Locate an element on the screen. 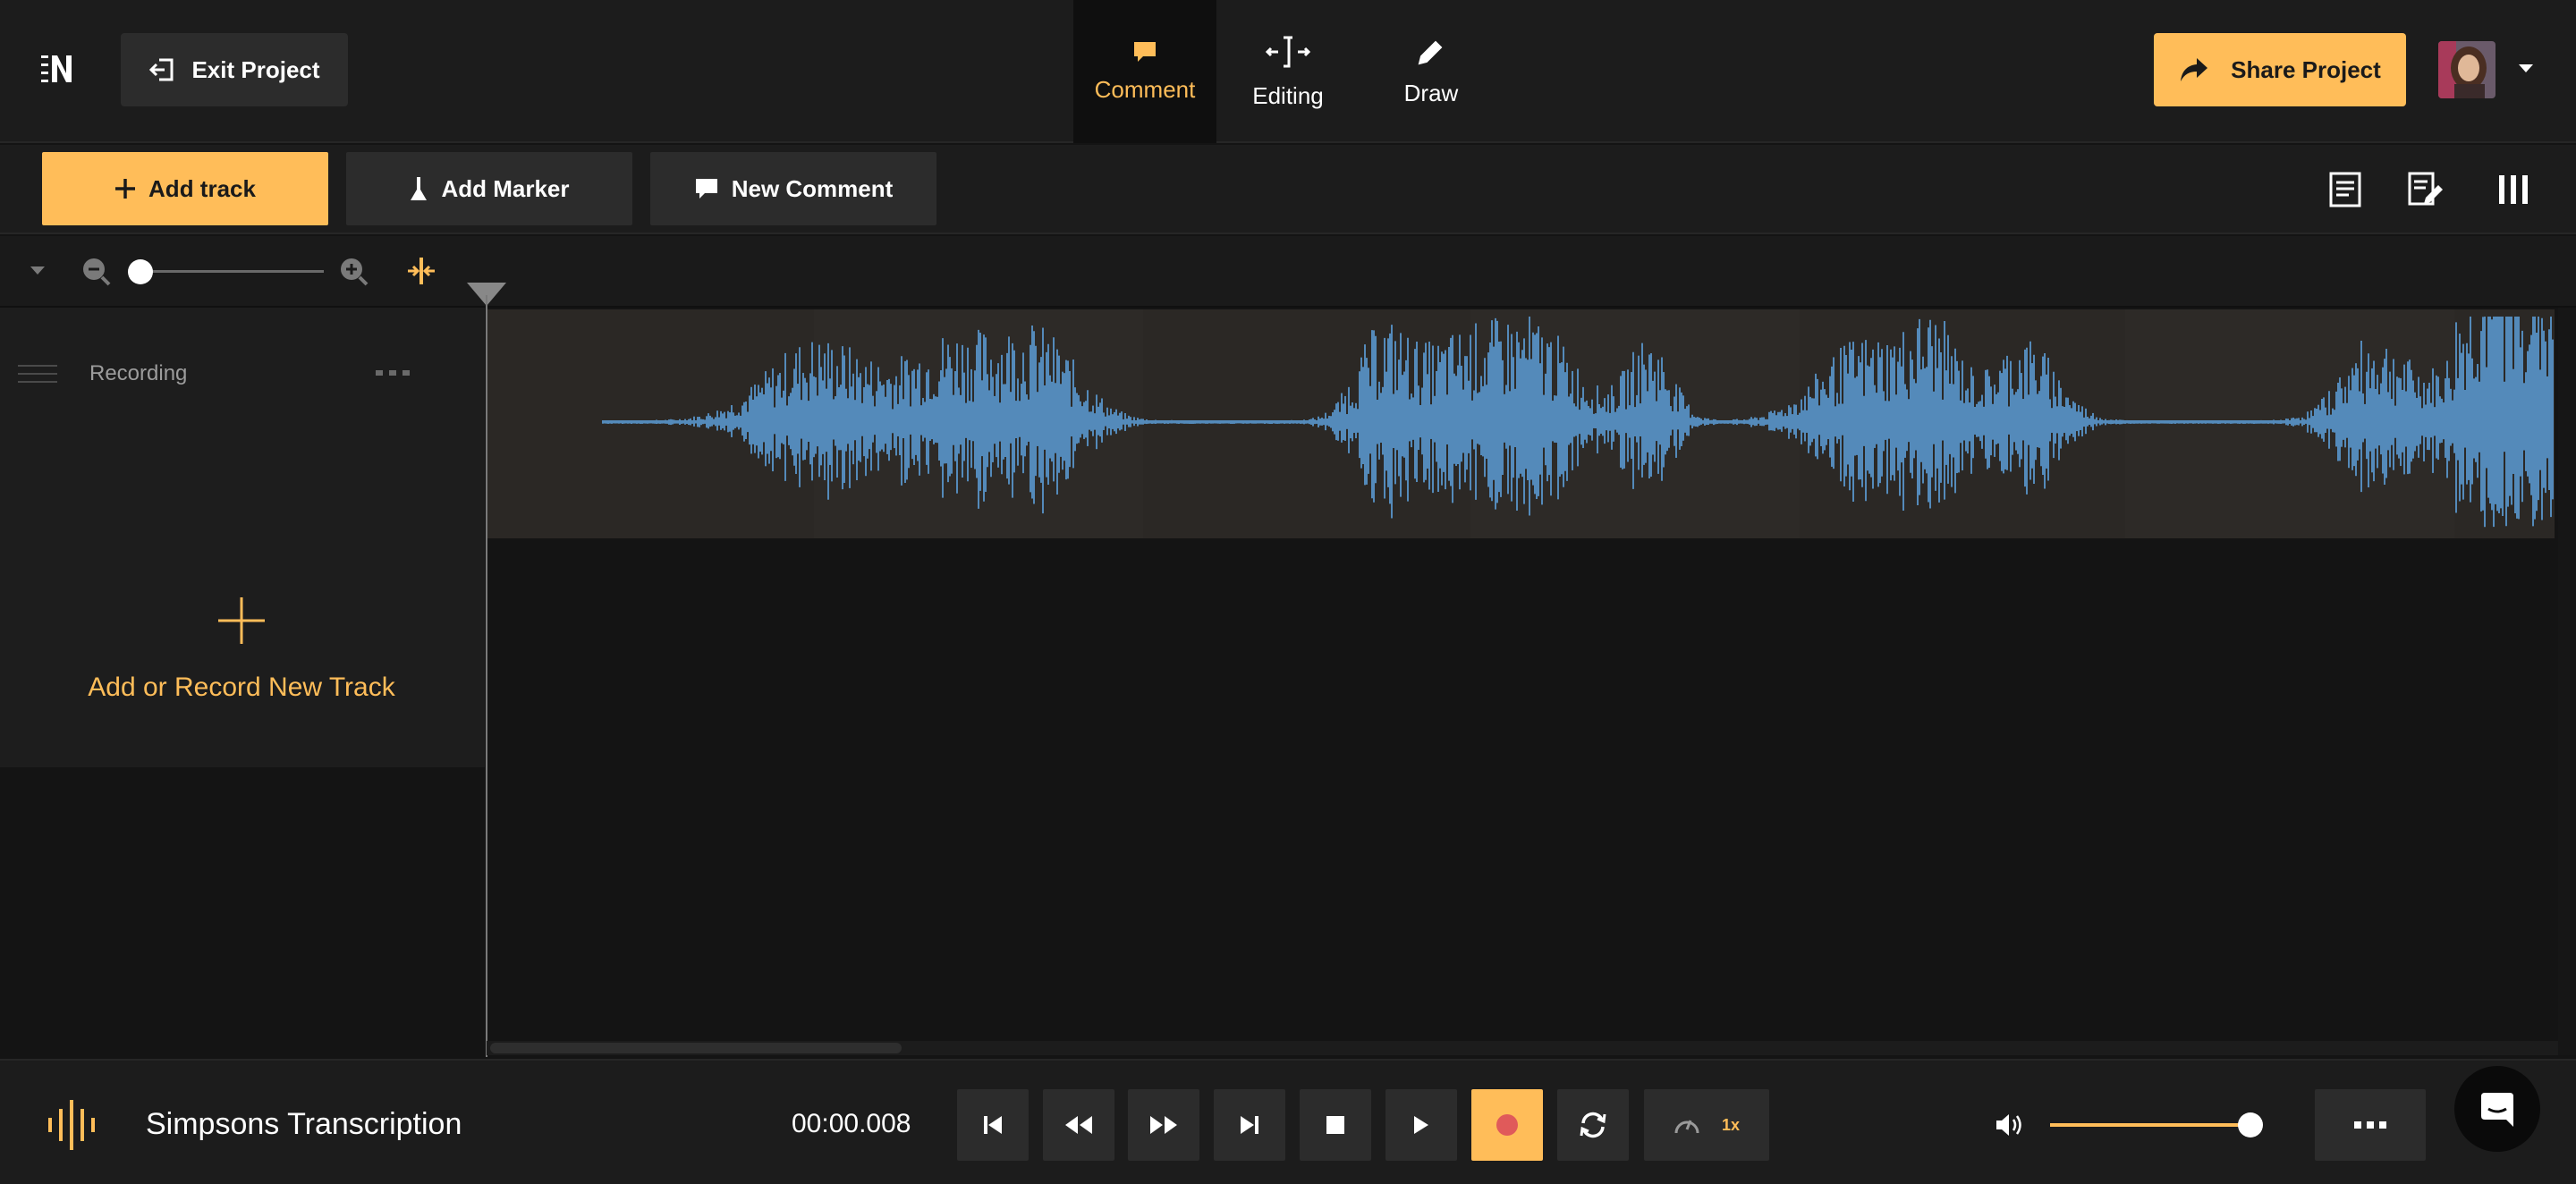 Image resolution: width=2576 pixels, height=1184 pixels. record-icon is located at coordinates (1507, 1125).